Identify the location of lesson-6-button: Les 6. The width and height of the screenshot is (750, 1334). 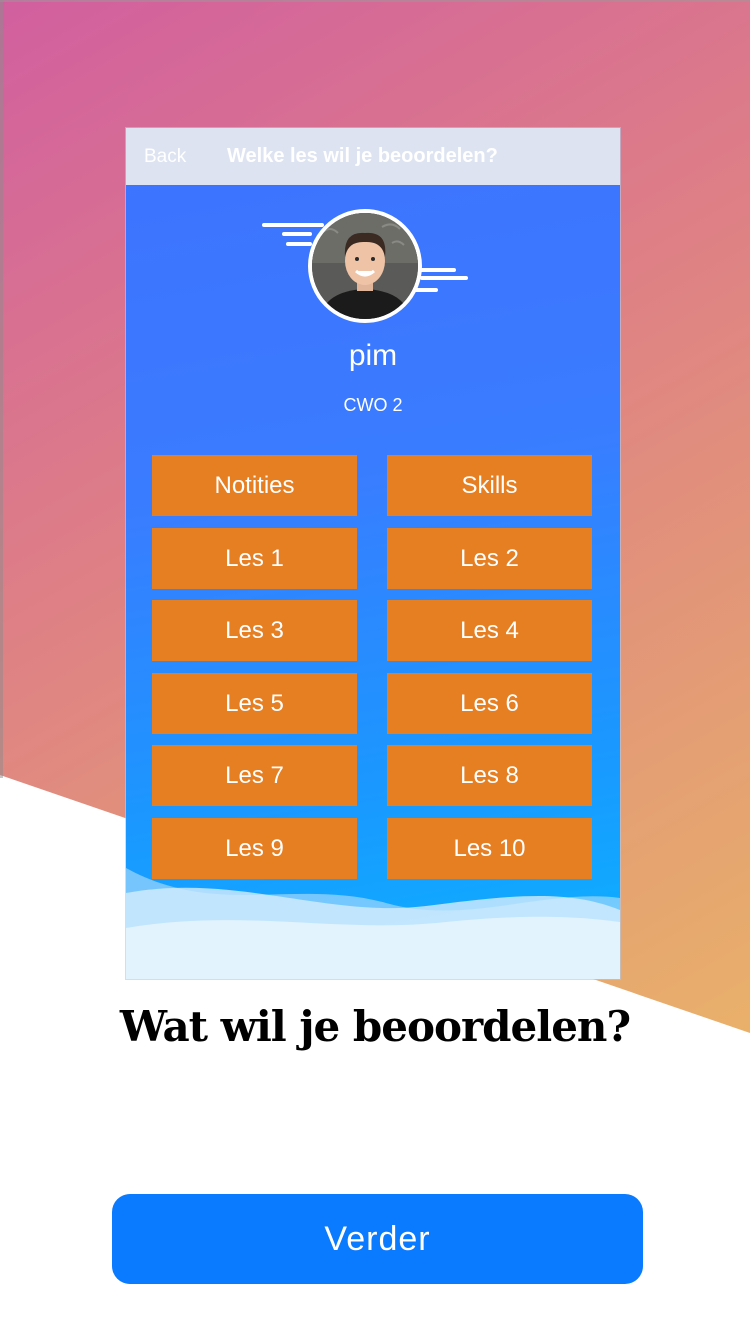
(489, 703).